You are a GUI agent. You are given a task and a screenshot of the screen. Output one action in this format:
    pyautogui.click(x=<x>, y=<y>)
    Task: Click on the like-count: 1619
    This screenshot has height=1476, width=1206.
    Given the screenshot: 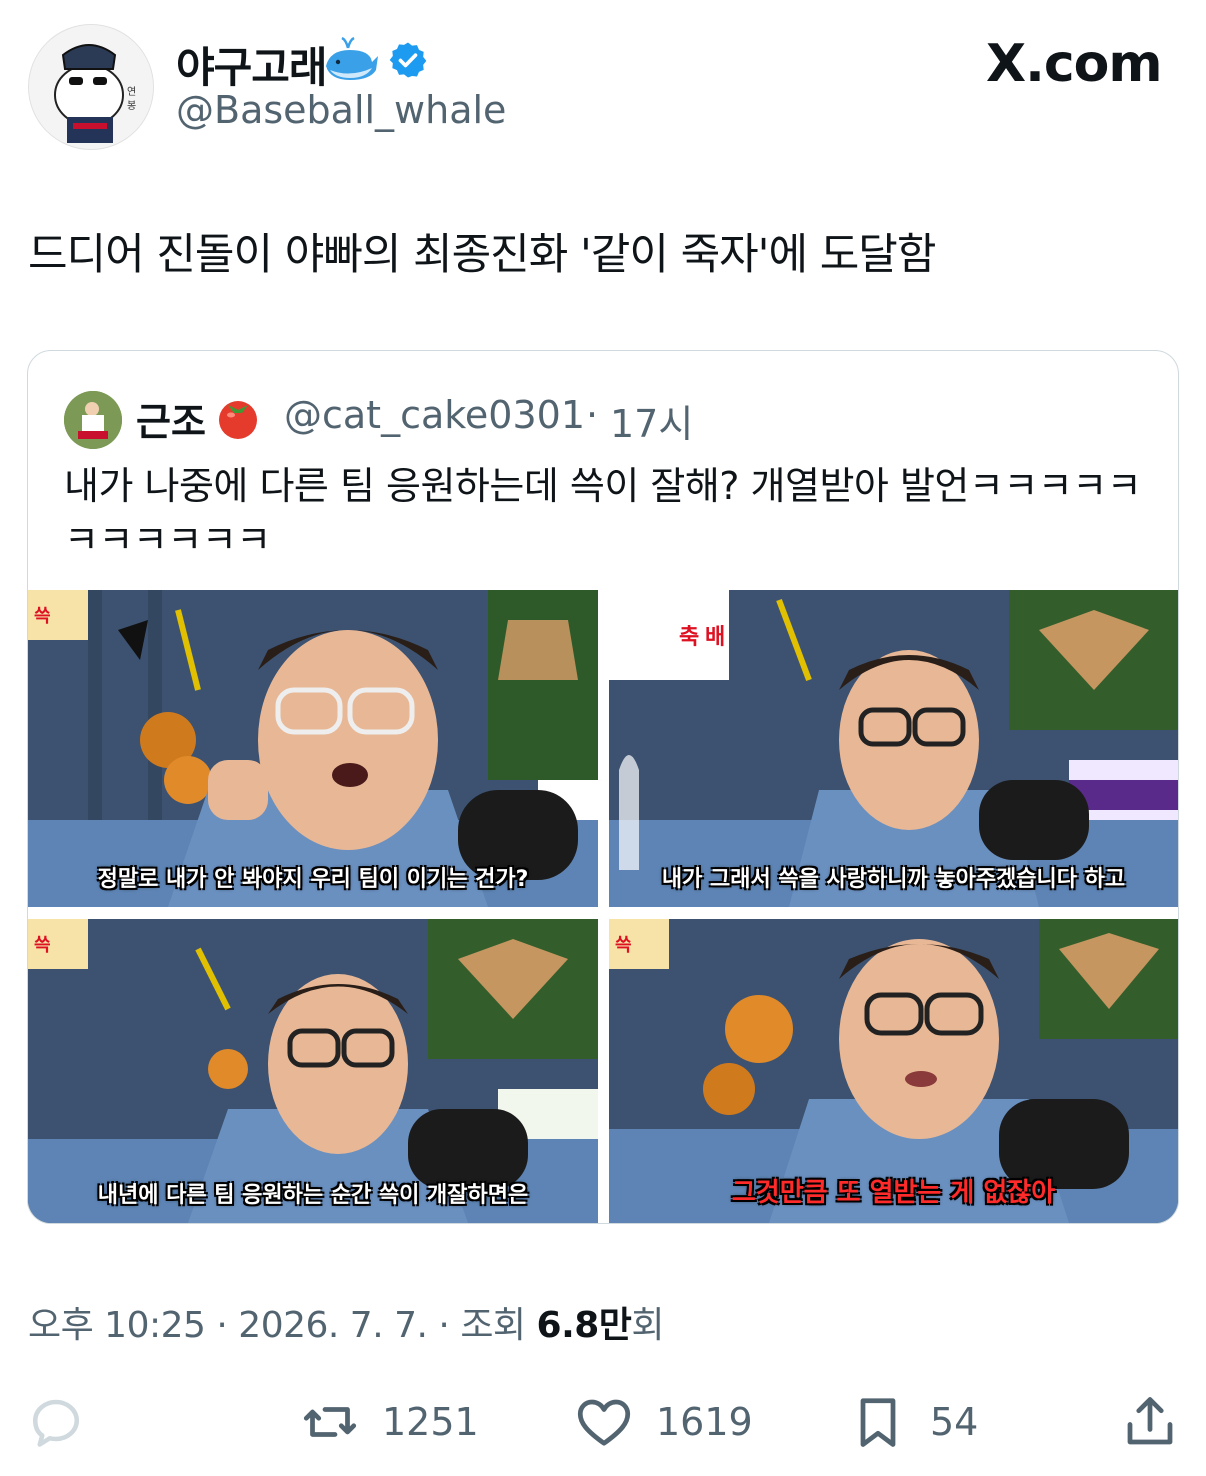 What is the action you would take?
    pyautogui.click(x=704, y=1422)
    